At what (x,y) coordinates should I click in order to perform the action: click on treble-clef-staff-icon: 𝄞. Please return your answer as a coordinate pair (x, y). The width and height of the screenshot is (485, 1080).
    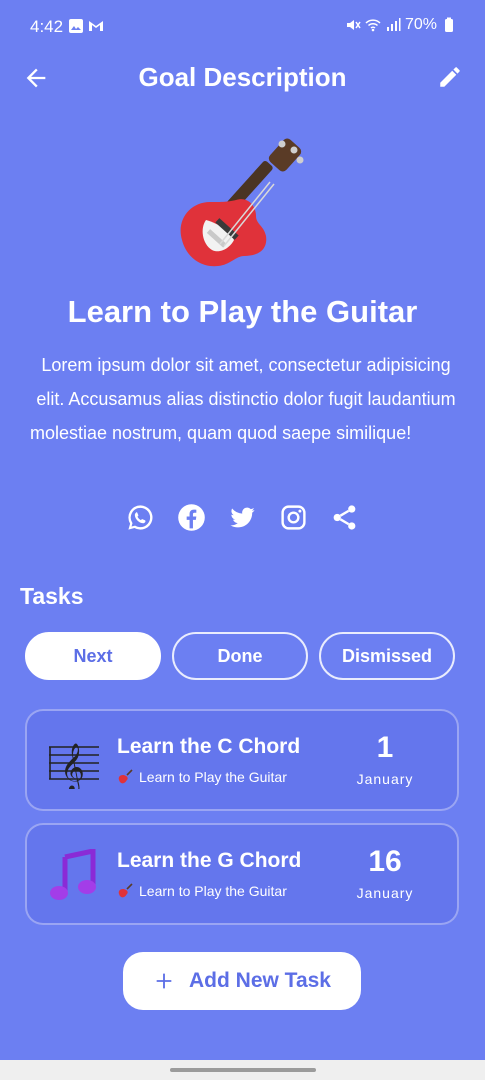
    Looking at the image, I should click on (74, 765).